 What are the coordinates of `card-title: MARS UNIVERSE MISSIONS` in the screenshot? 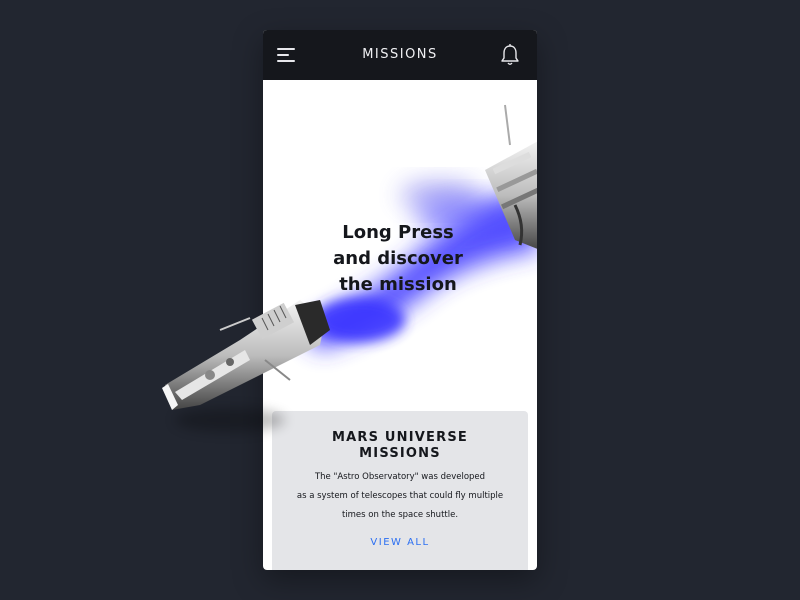 It's located at (400, 445).